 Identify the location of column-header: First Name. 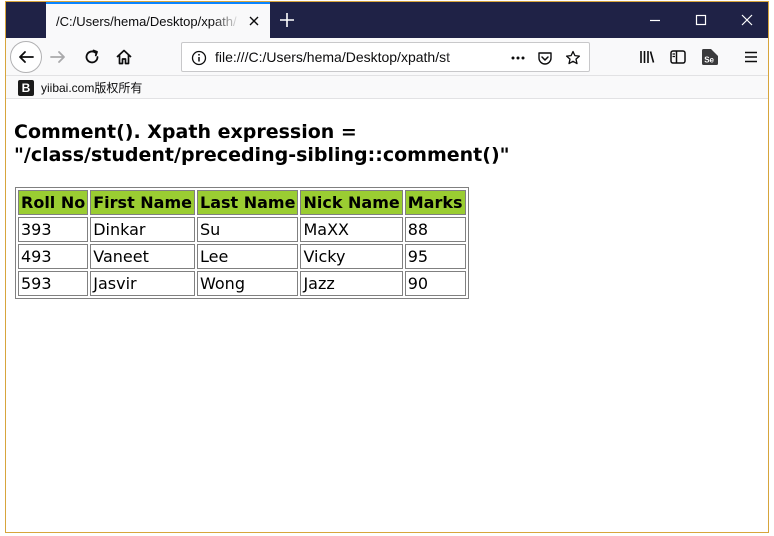
(142, 202).